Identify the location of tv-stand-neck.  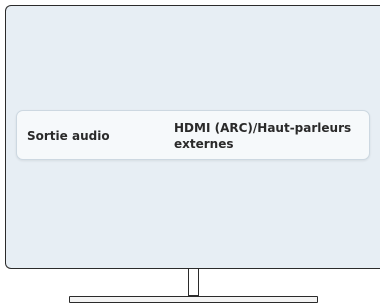
(193, 282).